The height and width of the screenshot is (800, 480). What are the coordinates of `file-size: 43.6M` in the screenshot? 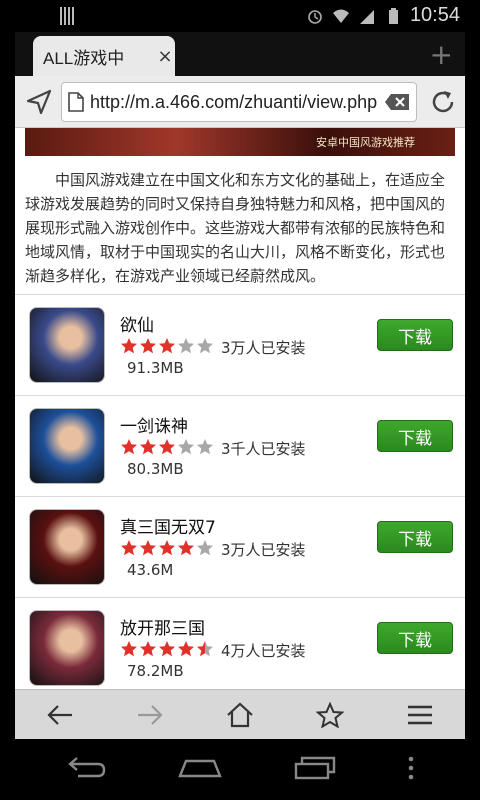 It's located at (150, 570).